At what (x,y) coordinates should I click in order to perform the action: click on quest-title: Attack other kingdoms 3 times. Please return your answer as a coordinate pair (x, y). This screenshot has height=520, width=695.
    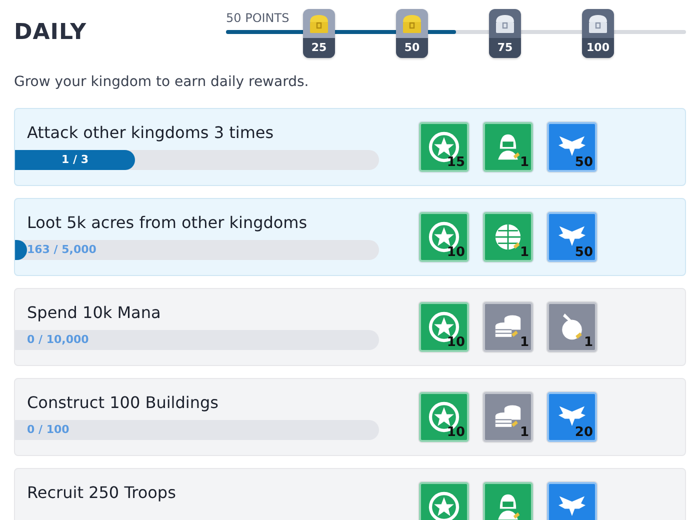
    Looking at the image, I should click on (151, 132).